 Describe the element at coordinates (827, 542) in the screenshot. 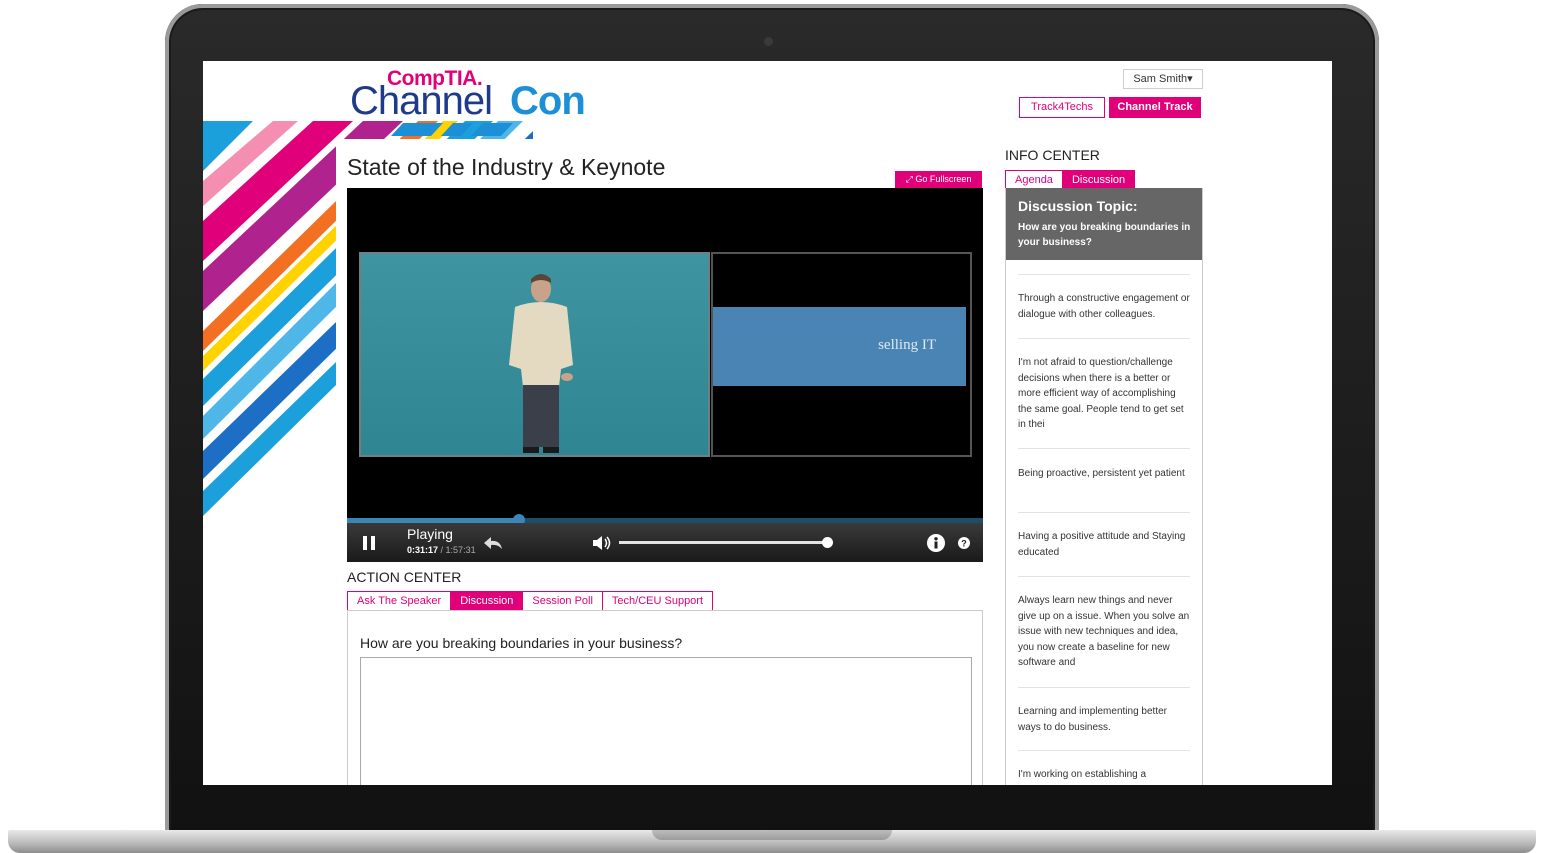

I see `volume-handle` at that location.